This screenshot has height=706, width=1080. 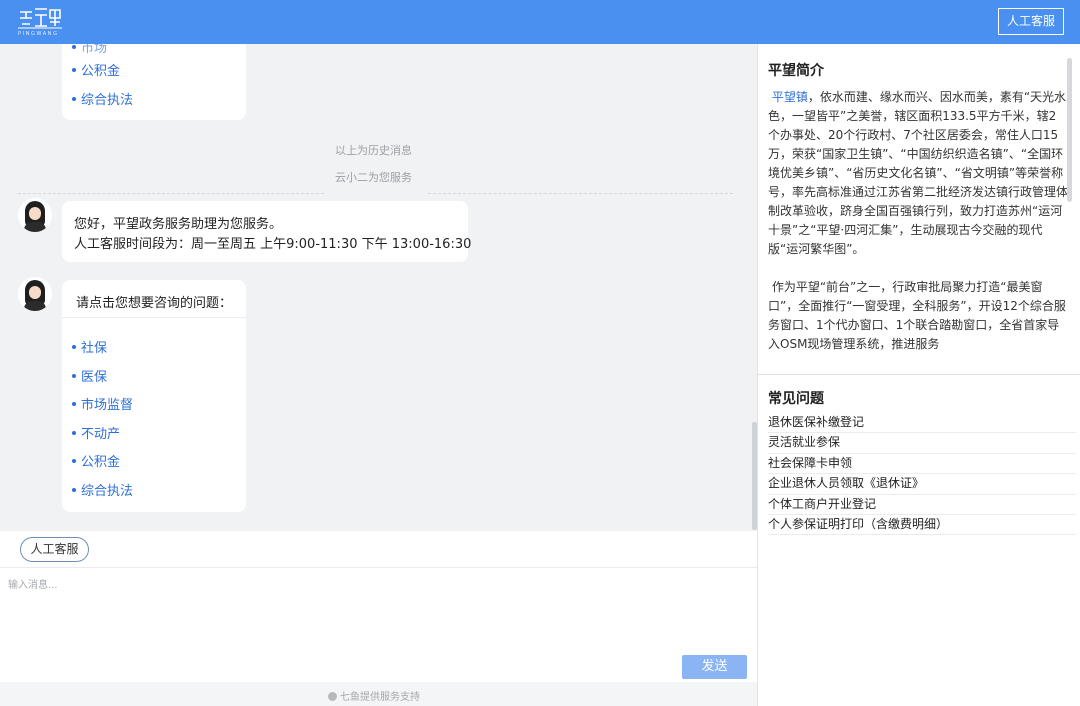 What do you see at coordinates (922, 423) in the screenshot?
I see `faq-item: 退休医保补缴登记` at bounding box center [922, 423].